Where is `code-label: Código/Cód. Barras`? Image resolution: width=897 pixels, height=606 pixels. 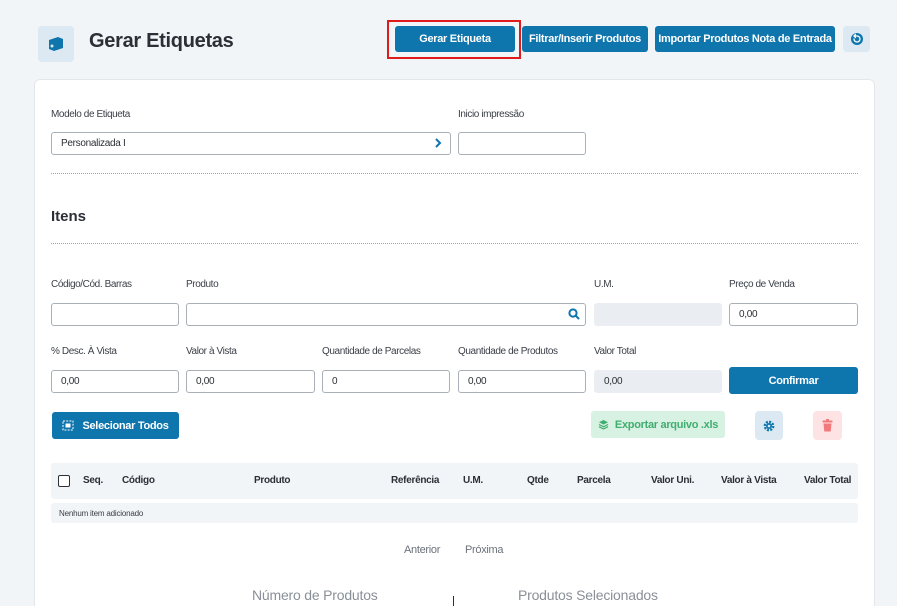
code-label: Código/Cód. Barras is located at coordinates (91, 284).